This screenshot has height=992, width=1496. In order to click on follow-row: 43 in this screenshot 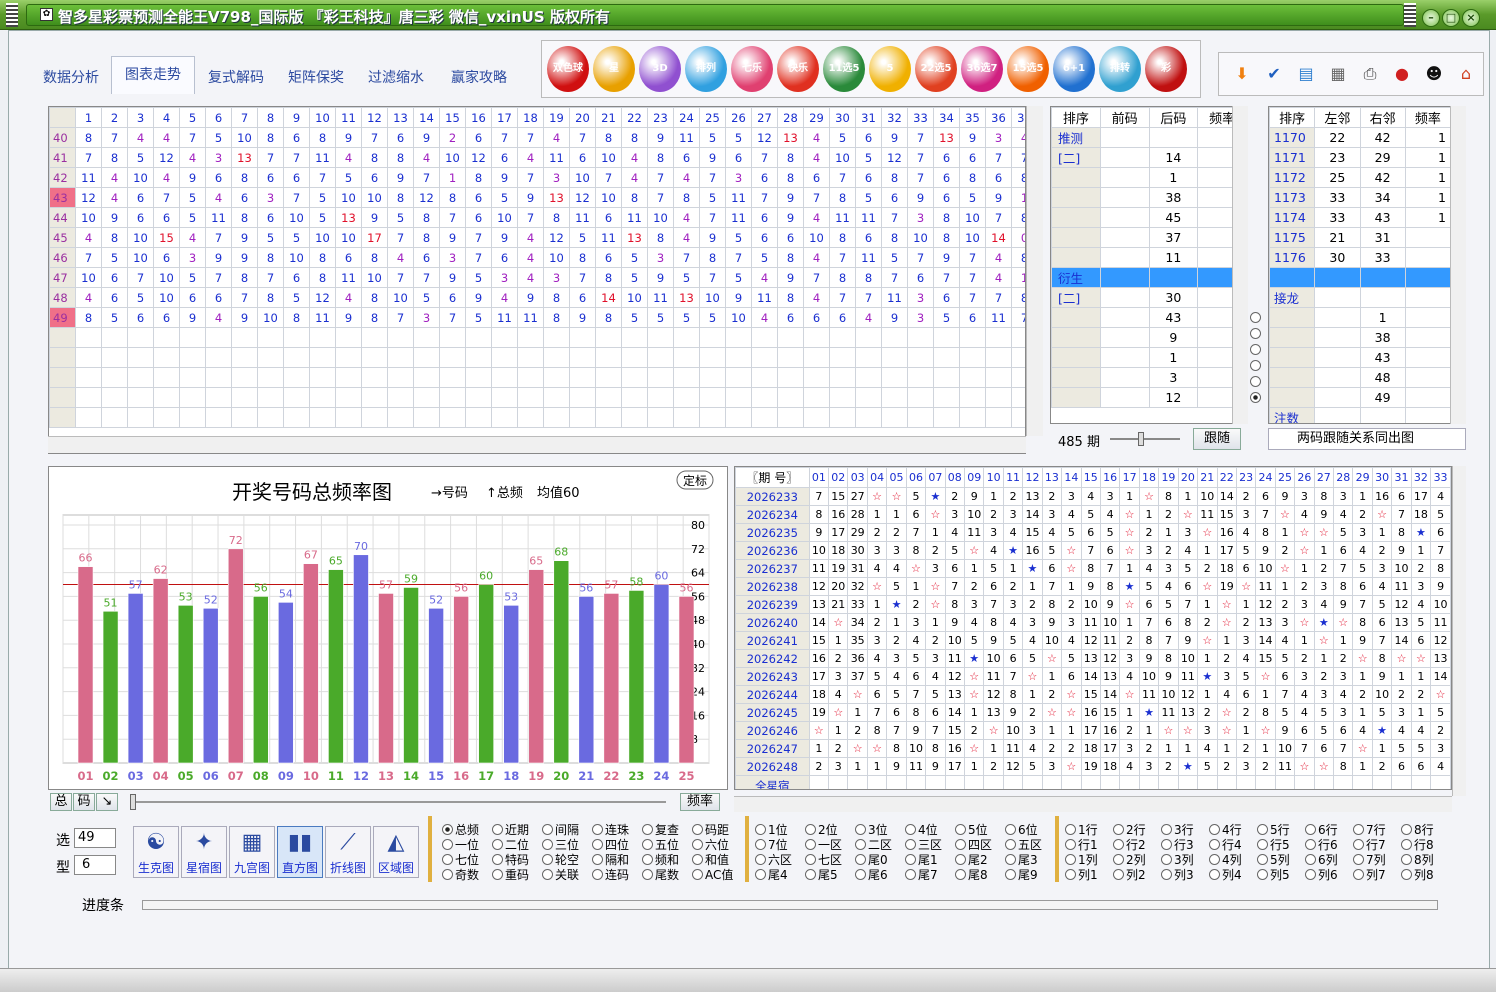, I will do `click(1149, 317)`.